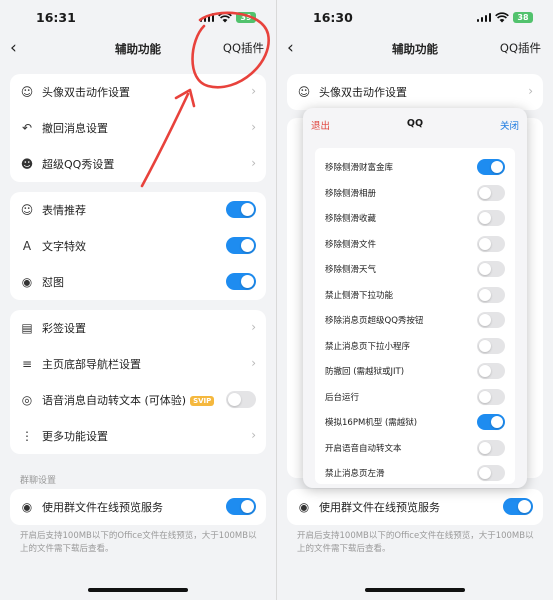 The width and height of the screenshot is (553, 600). What do you see at coordinates (415, 346) in the screenshot?
I see `plugin-option-row: 禁止消息页下拉小程序` at bounding box center [415, 346].